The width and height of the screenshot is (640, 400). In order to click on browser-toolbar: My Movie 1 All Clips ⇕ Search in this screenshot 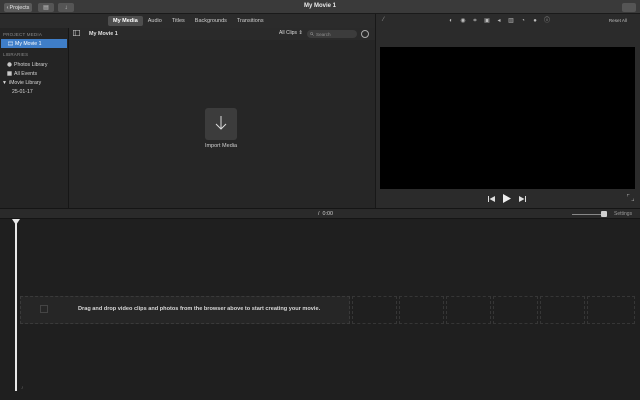, I will do `click(222, 34)`.